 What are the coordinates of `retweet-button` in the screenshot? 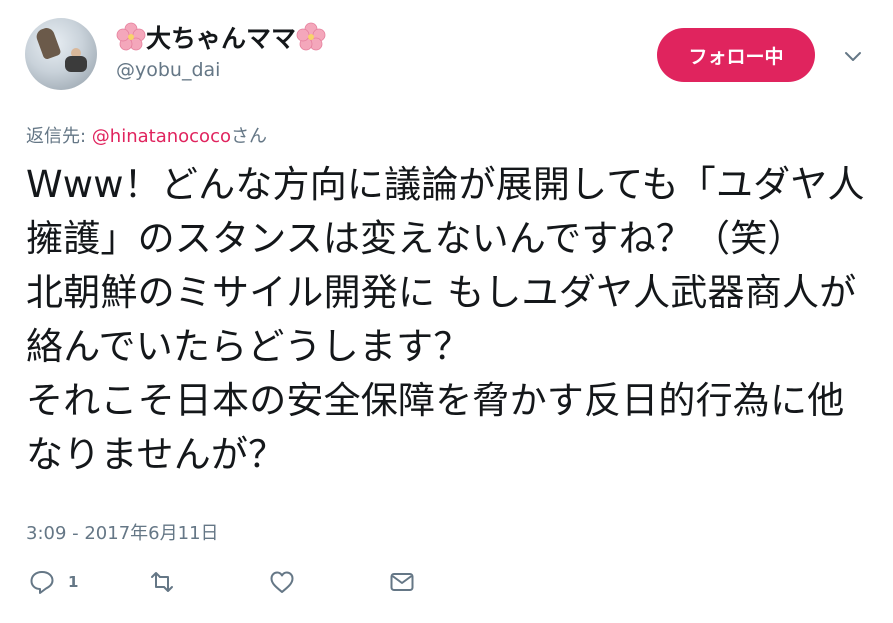 It's located at (162, 582).